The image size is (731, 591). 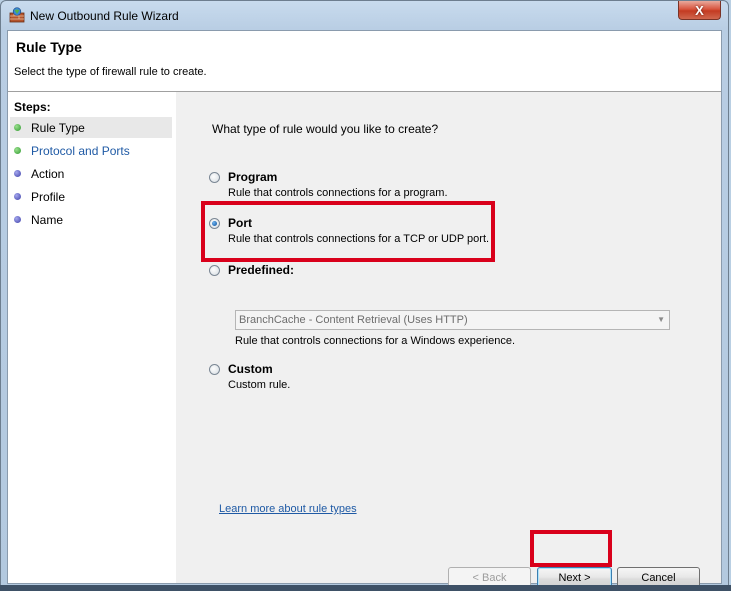 What do you see at coordinates (288, 509) in the screenshot?
I see `learn-more-link: Learn more about rule types` at bounding box center [288, 509].